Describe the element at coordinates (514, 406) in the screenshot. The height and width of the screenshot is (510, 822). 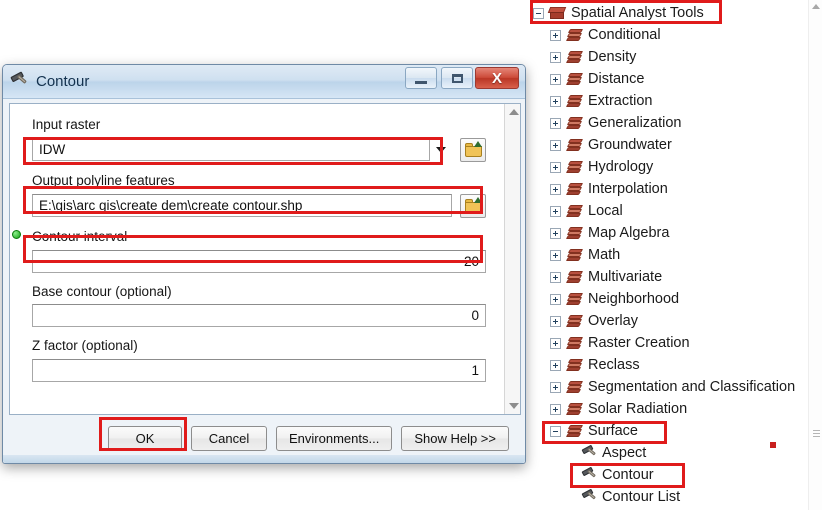
I see `scroll-down-icon` at that location.